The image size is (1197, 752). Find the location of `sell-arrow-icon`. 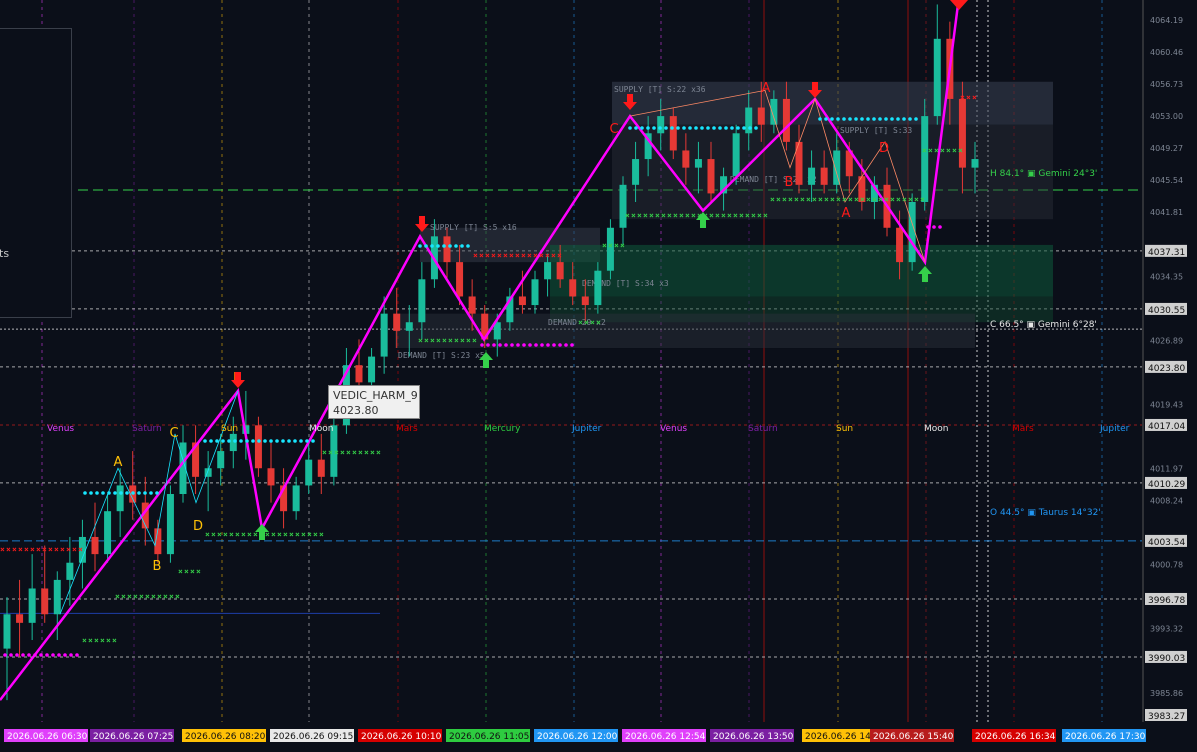

sell-arrow-icon is located at coordinates (959, 5).